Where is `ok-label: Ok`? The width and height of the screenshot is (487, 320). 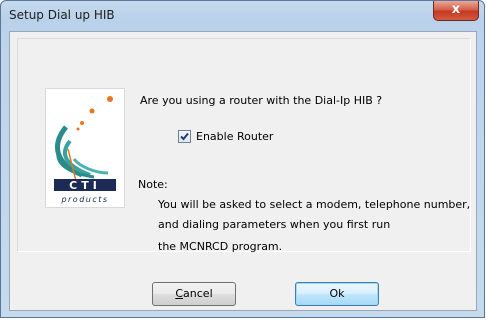 ok-label: Ok is located at coordinates (337, 293).